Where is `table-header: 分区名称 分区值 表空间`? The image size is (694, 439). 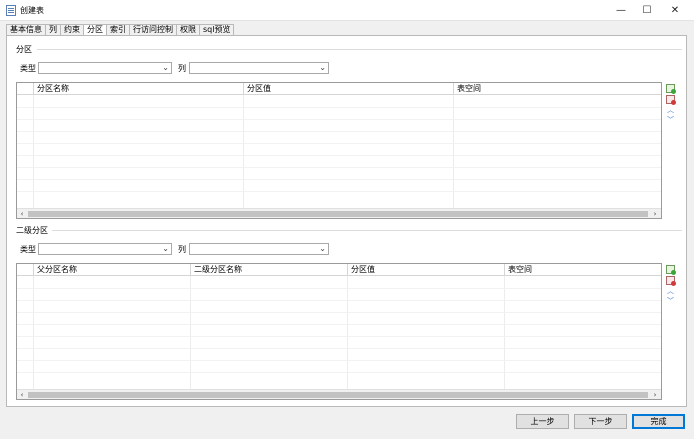
table-header: 分区名称 分区值 表空间 is located at coordinates (339, 89).